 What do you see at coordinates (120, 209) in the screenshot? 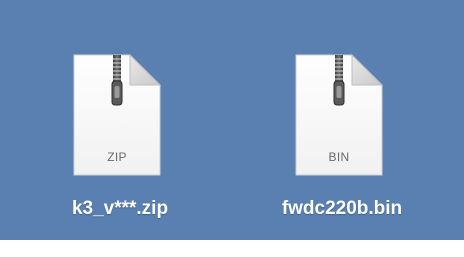
I see `file-name-label: k3_v***.zip` at bounding box center [120, 209].